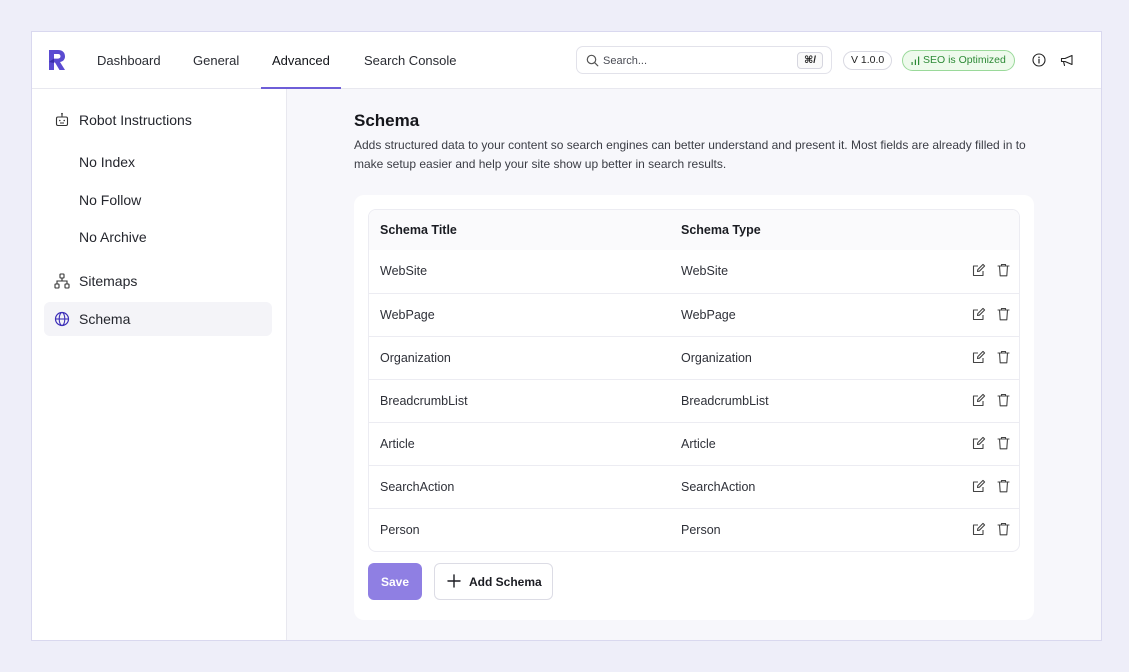 This screenshot has width=1129, height=672. What do you see at coordinates (158, 319) in the screenshot?
I see `sidebar-item-schema: Schema` at bounding box center [158, 319].